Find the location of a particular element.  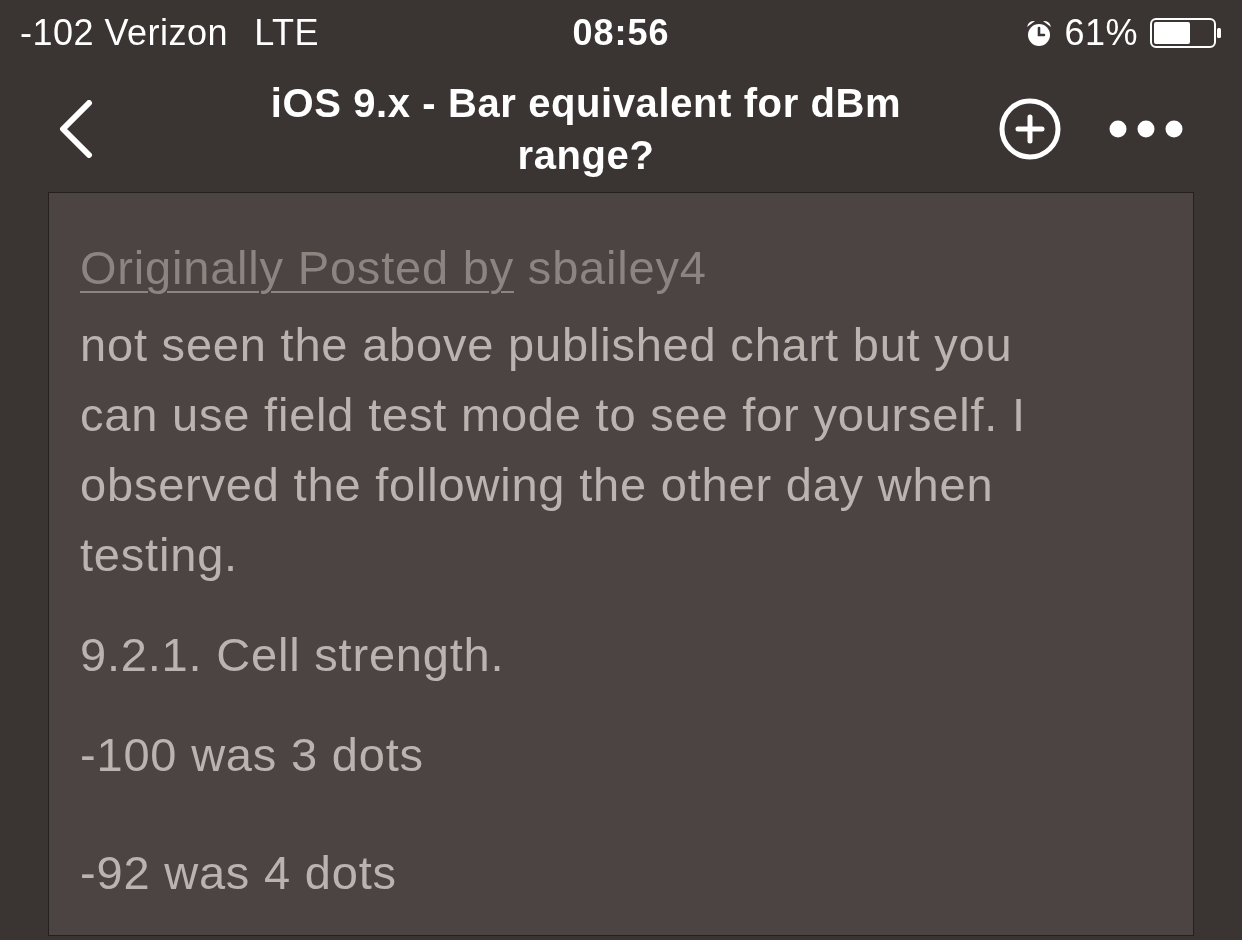

carrier-signal-text: -102 Verizon is located at coordinates (124, 32).